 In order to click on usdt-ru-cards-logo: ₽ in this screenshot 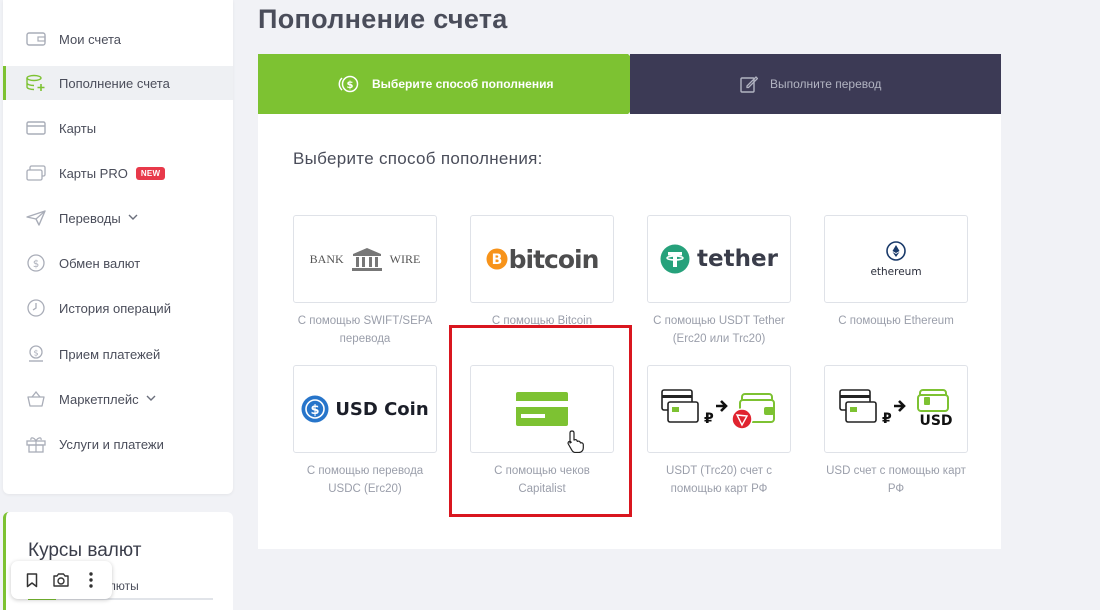, I will do `click(719, 409)`.